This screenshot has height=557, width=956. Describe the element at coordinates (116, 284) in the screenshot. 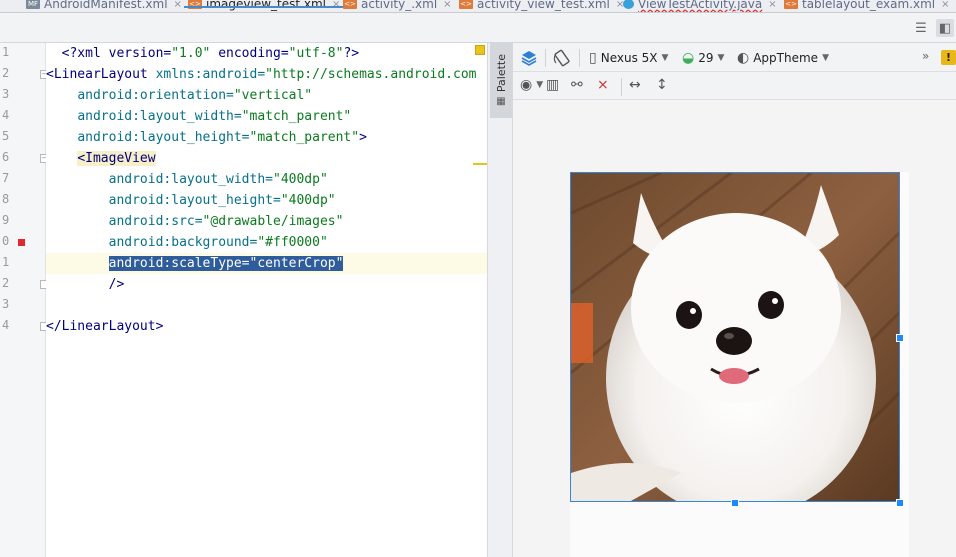

I see `tag-close: />` at that location.